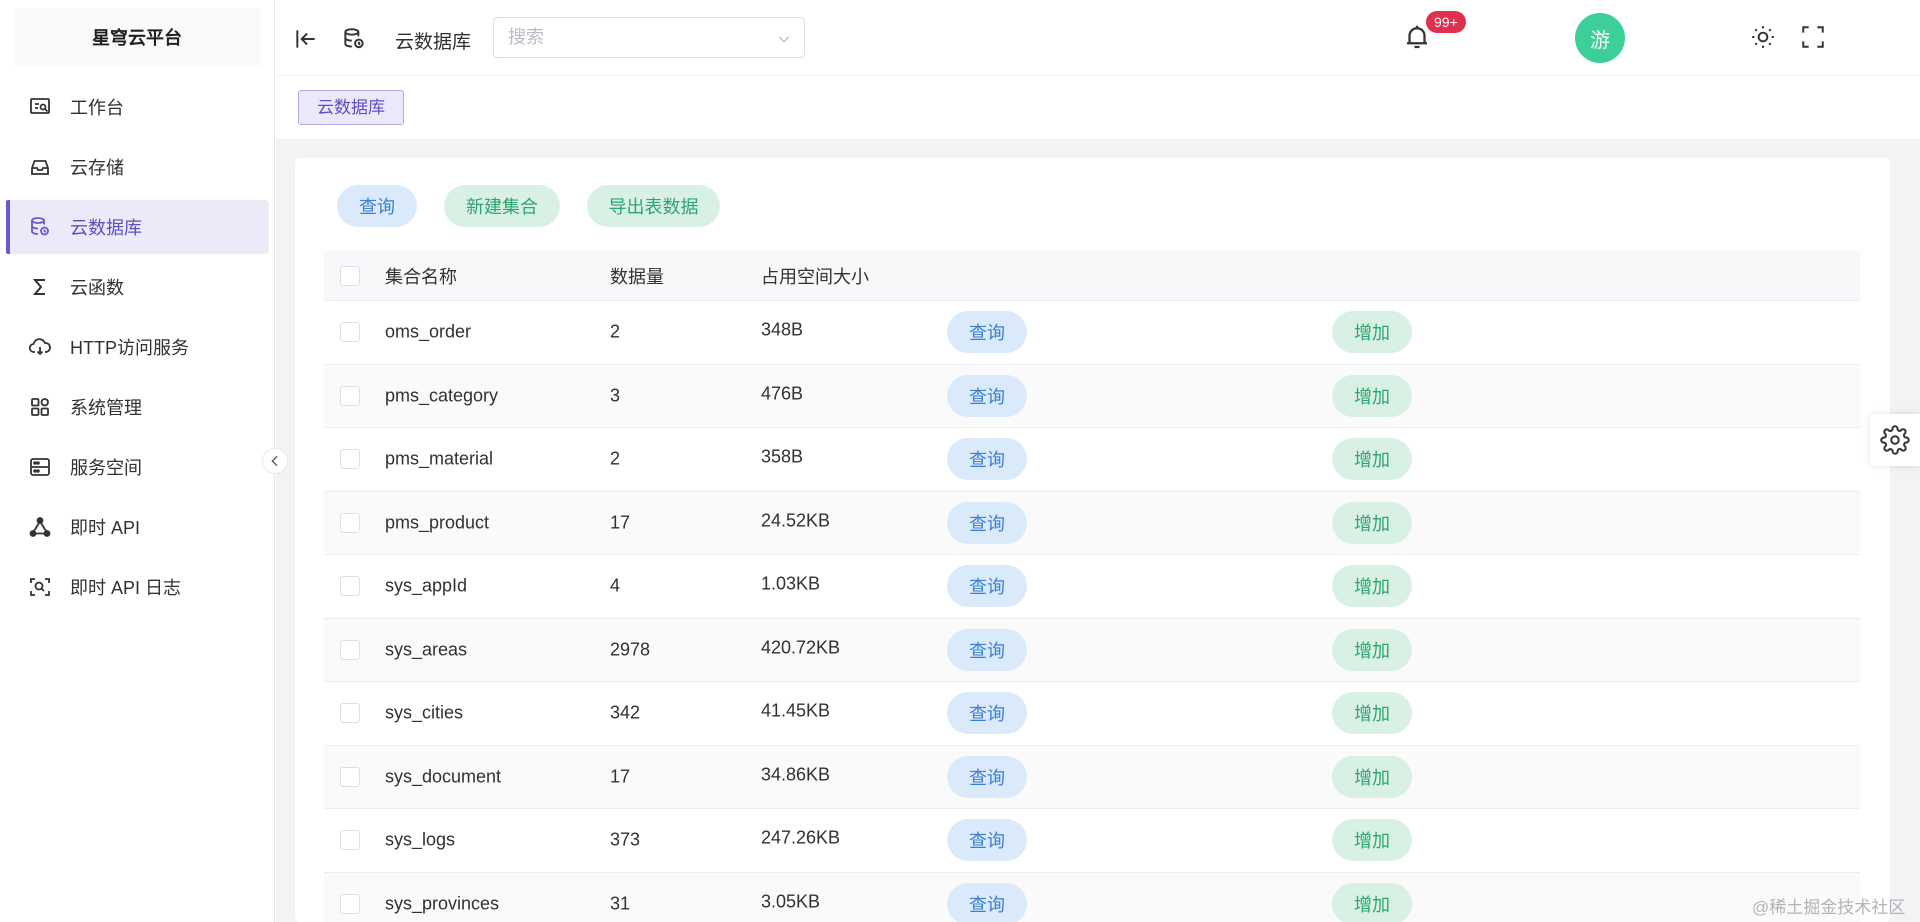 The height and width of the screenshot is (922, 1920). What do you see at coordinates (815, 276) in the screenshot?
I see `column-header-size: 占用空间大小` at bounding box center [815, 276].